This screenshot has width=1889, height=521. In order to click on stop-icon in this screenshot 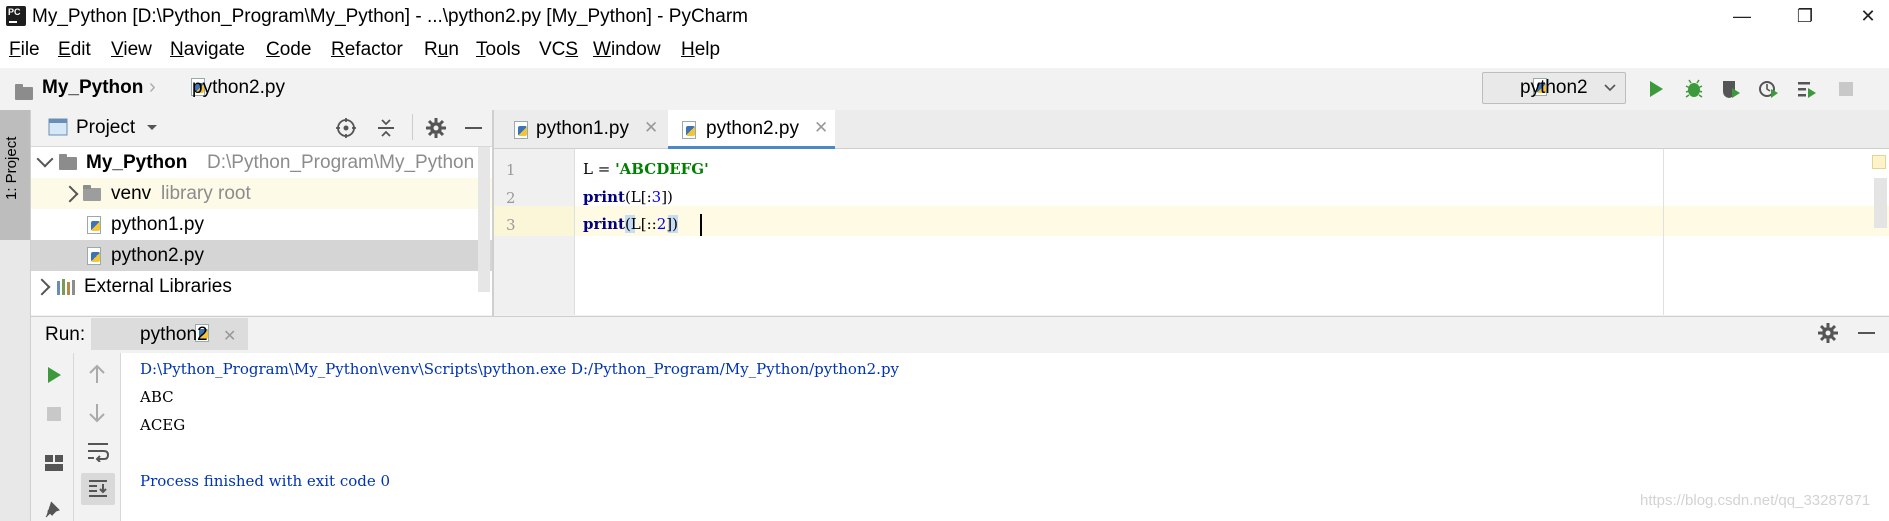, I will do `click(1846, 89)`.